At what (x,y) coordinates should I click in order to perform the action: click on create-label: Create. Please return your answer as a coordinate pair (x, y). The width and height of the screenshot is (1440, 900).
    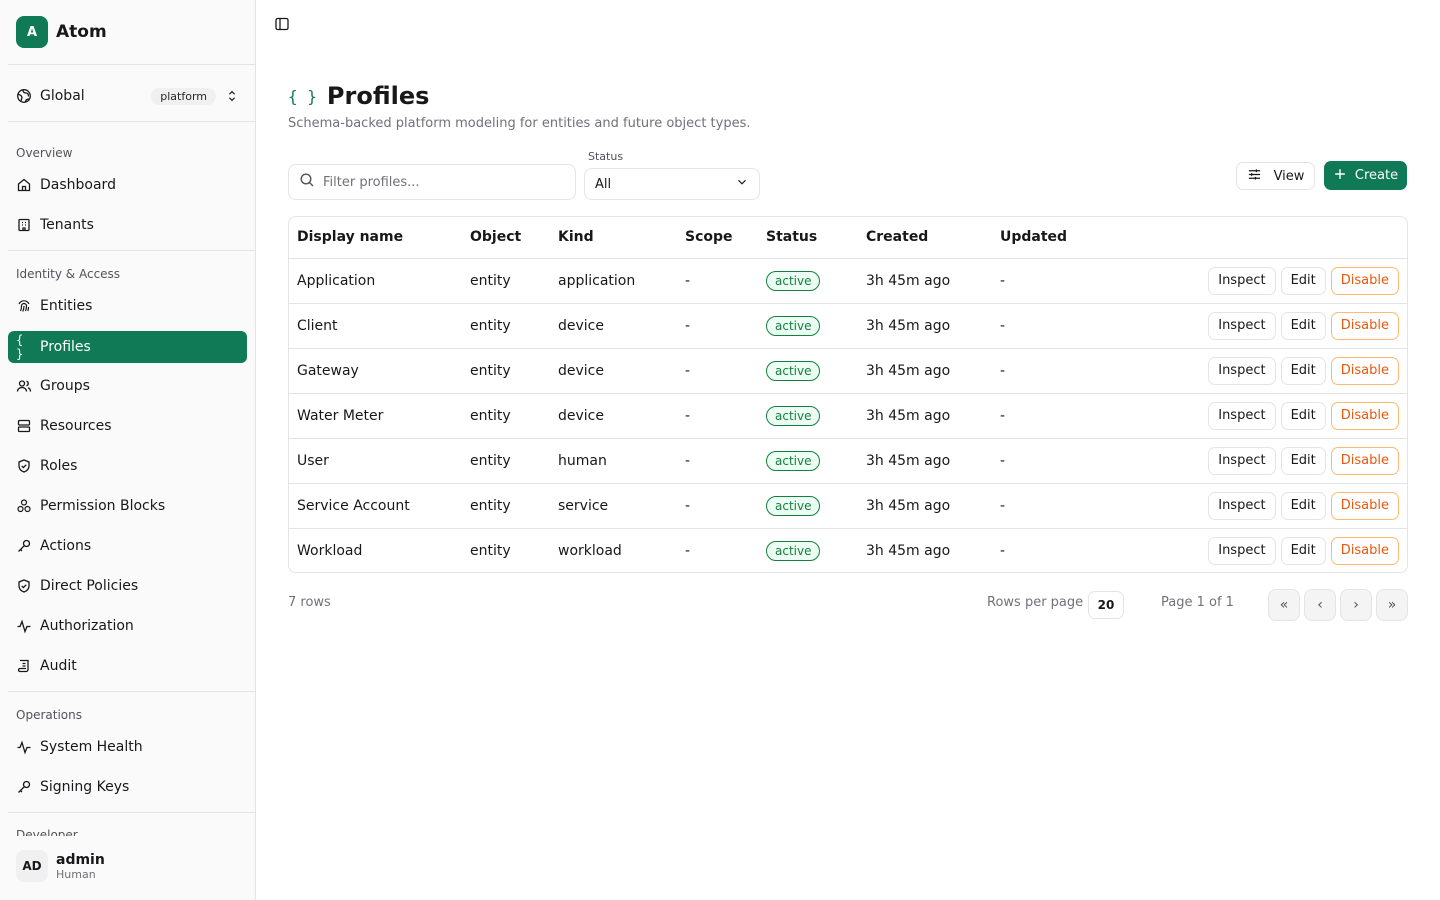
    Looking at the image, I should click on (1376, 175).